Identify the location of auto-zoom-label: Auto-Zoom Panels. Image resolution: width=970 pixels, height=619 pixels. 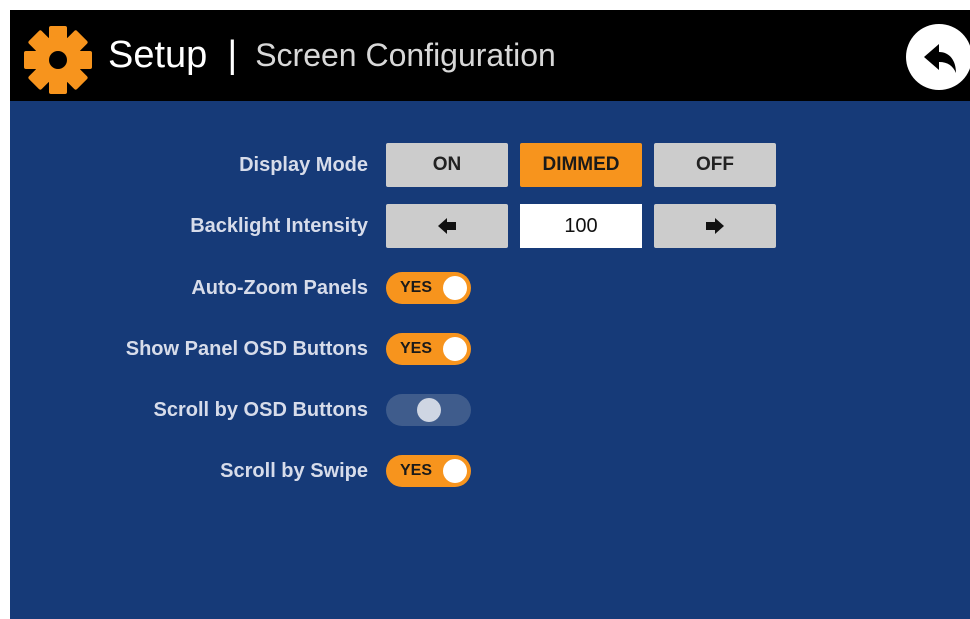
(279, 287).